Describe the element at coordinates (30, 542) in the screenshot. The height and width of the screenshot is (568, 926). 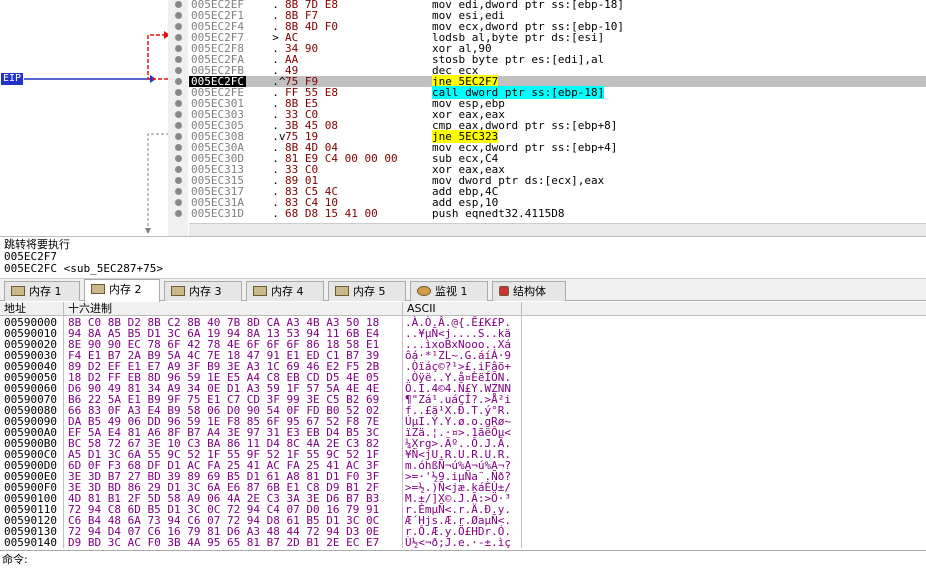
I see `memory-address: 00590140` at that location.